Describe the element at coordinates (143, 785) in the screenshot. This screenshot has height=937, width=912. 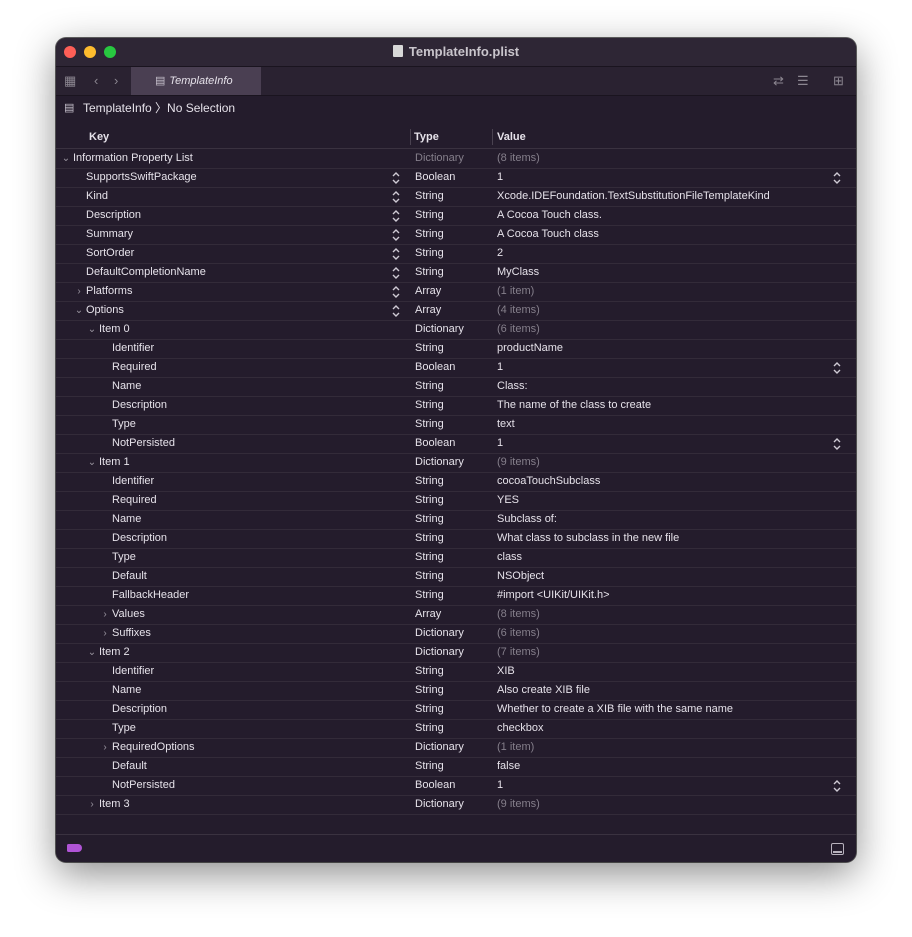
I see `row-key: NotPersisted` at that location.